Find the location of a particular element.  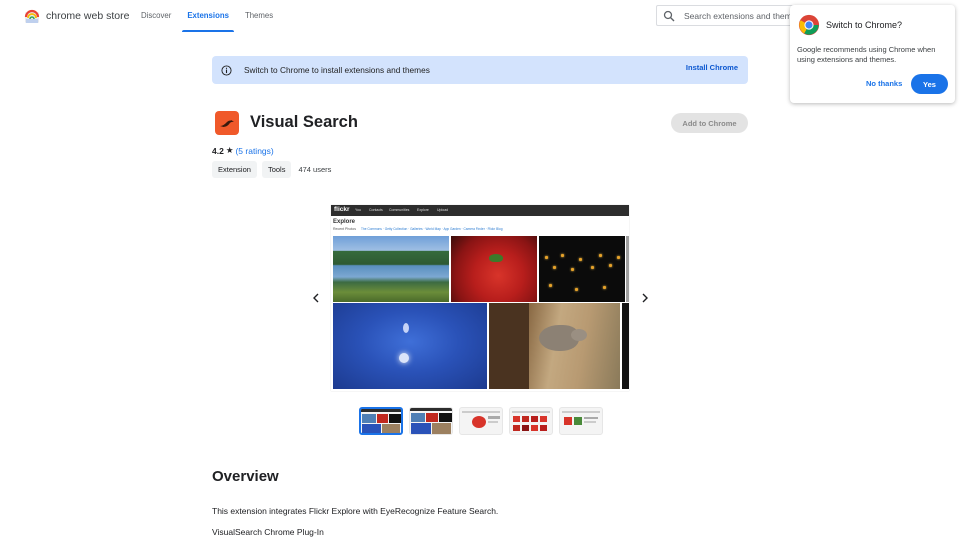

chevron-left-icon is located at coordinates (316, 298).